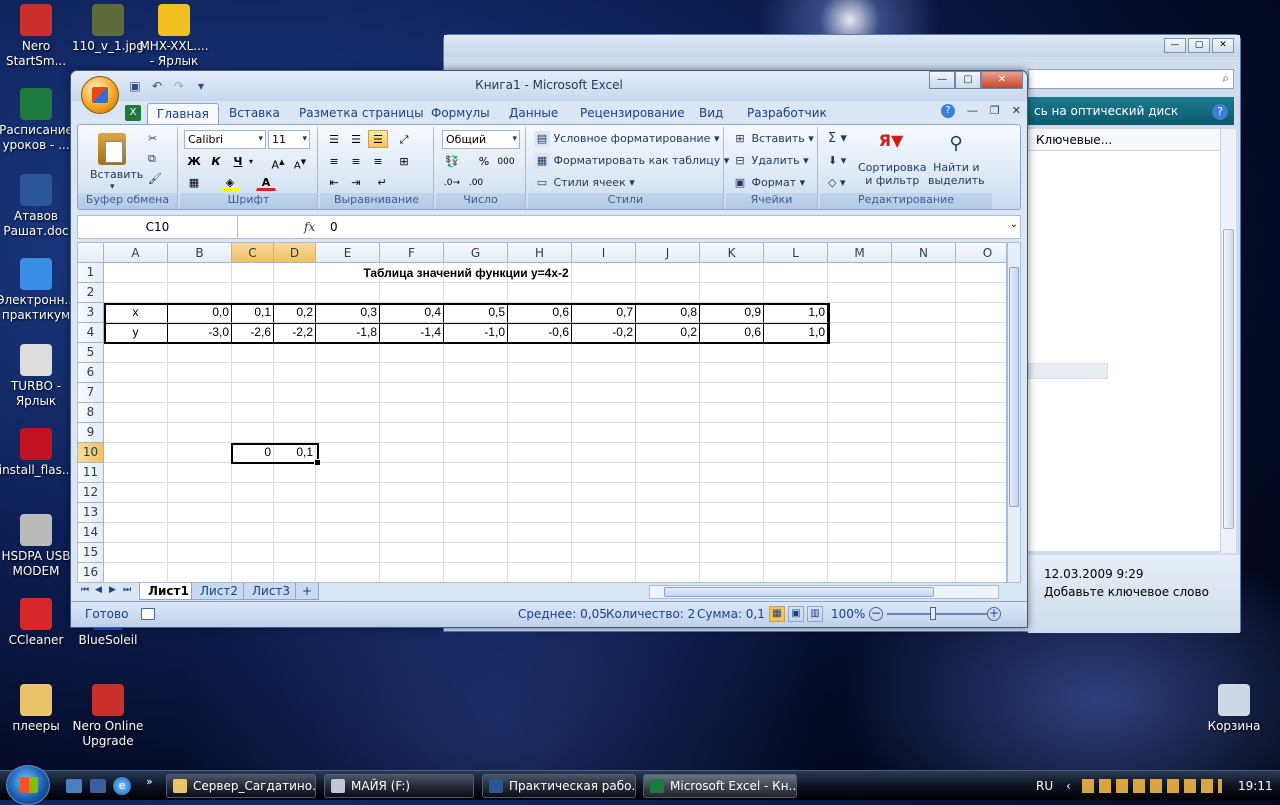  What do you see at coordinates (253, 493) in the screenshot?
I see `cell-c12` at bounding box center [253, 493].